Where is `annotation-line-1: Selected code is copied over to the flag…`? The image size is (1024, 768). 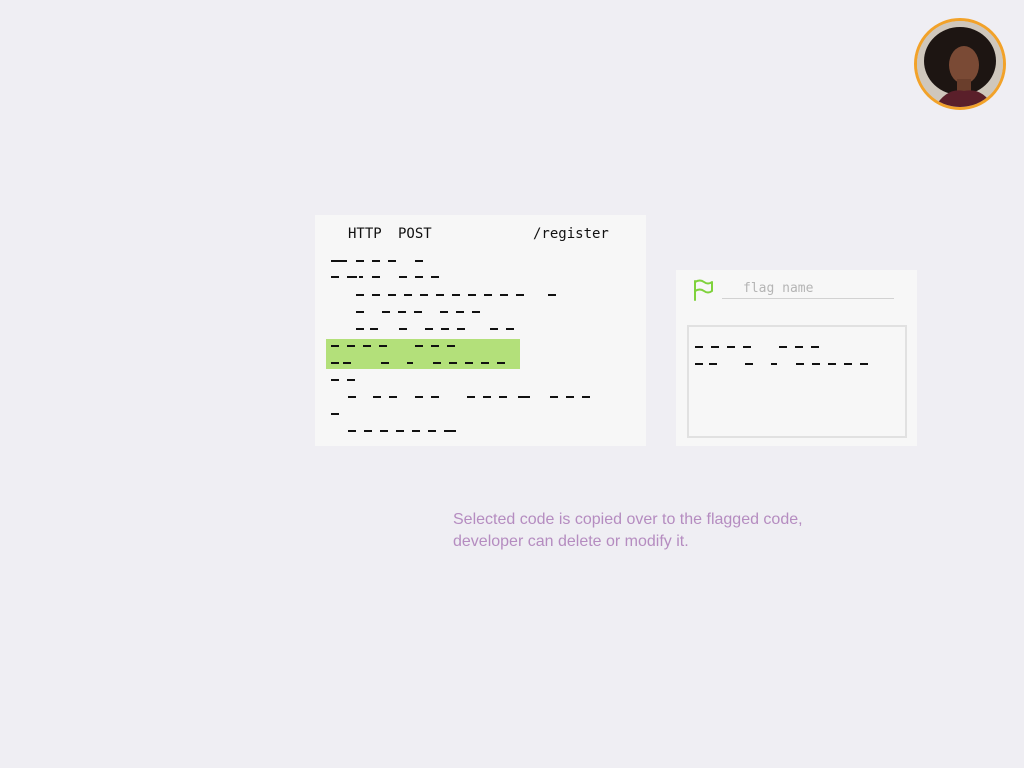
annotation-line-1: Selected code is copied over to the flag… is located at coordinates (628, 519).